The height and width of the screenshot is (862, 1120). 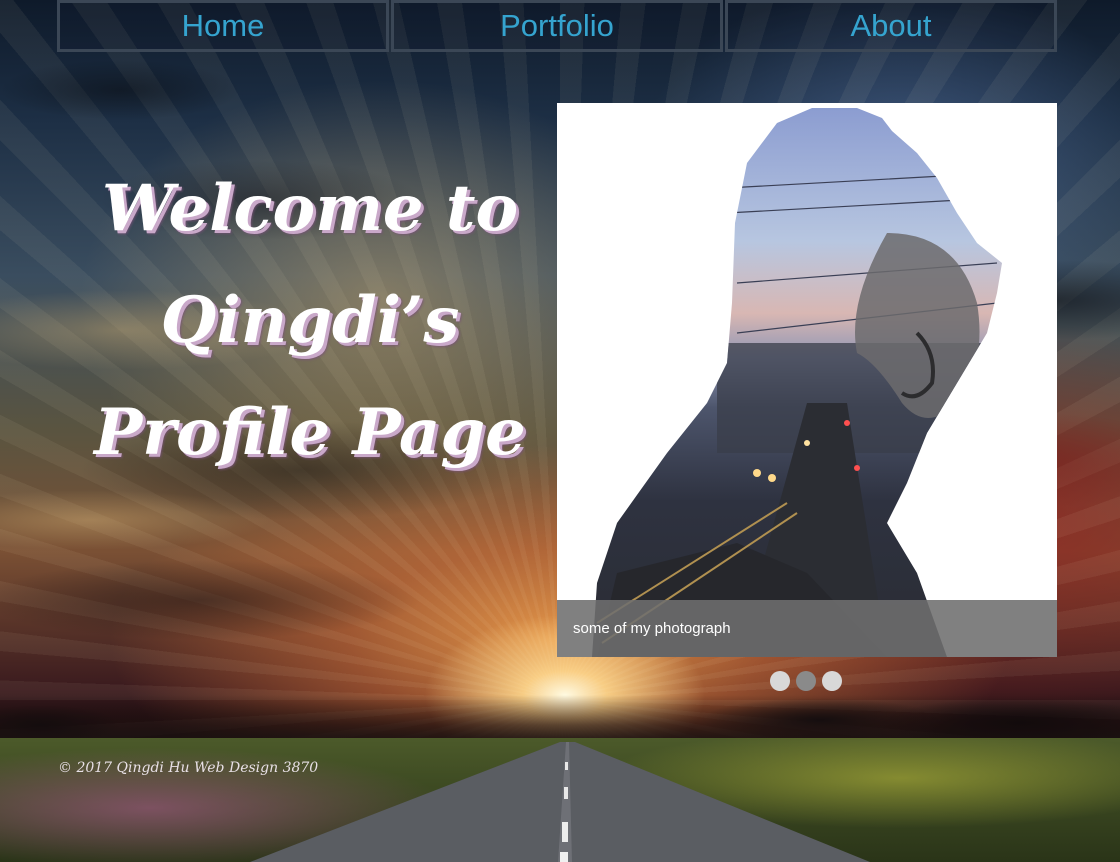 What do you see at coordinates (188, 768) in the screenshot?
I see `footer-copyright: © 2017 Qingdi Hu Web Design 3870` at bounding box center [188, 768].